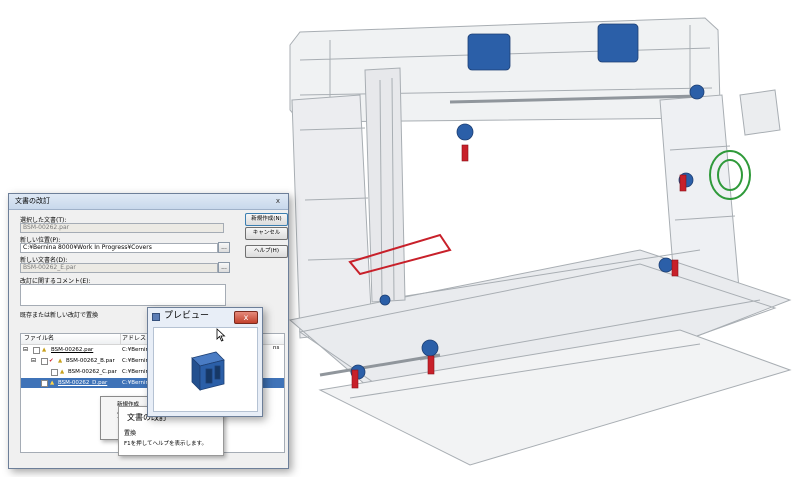  What do you see at coordinates (165, 444) in the screenshot?
I see `tooltip-description: F1を押してヘルプを表示します。` at bounding box center [165, 444].